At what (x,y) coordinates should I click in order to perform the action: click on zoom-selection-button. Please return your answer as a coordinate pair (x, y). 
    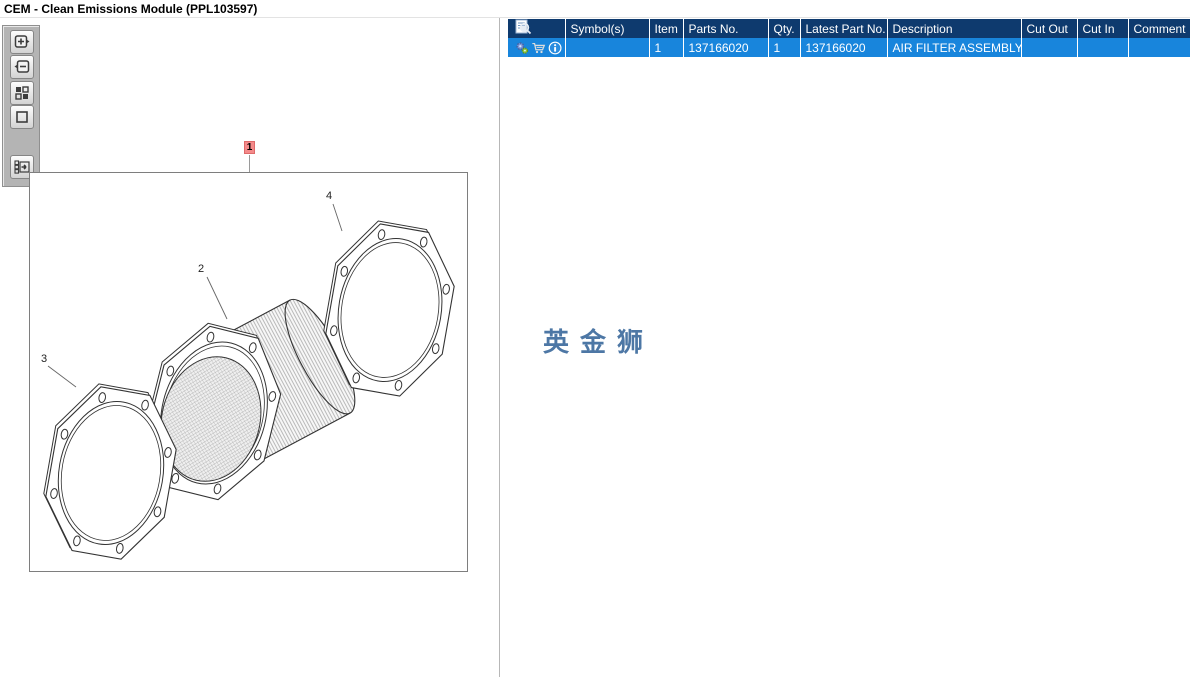
    Looking at the image, I should click on (22, 117).